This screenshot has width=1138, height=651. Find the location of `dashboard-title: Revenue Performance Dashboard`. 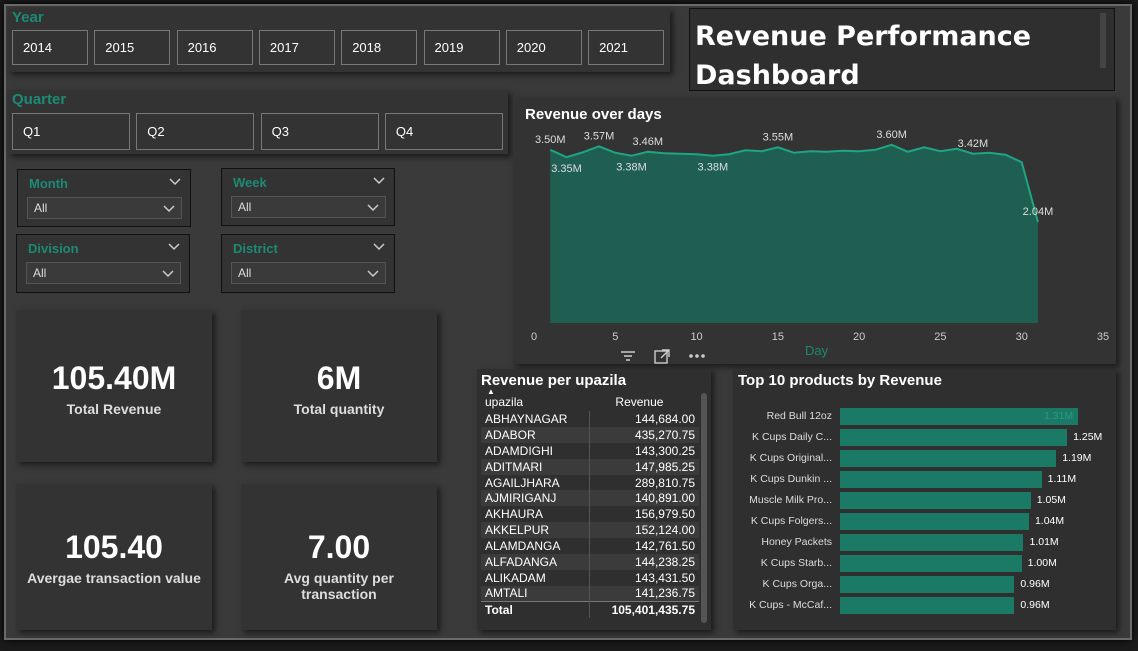

dashboard-title: Revenue Performance Dashboard is located at coordinates (863, 56).